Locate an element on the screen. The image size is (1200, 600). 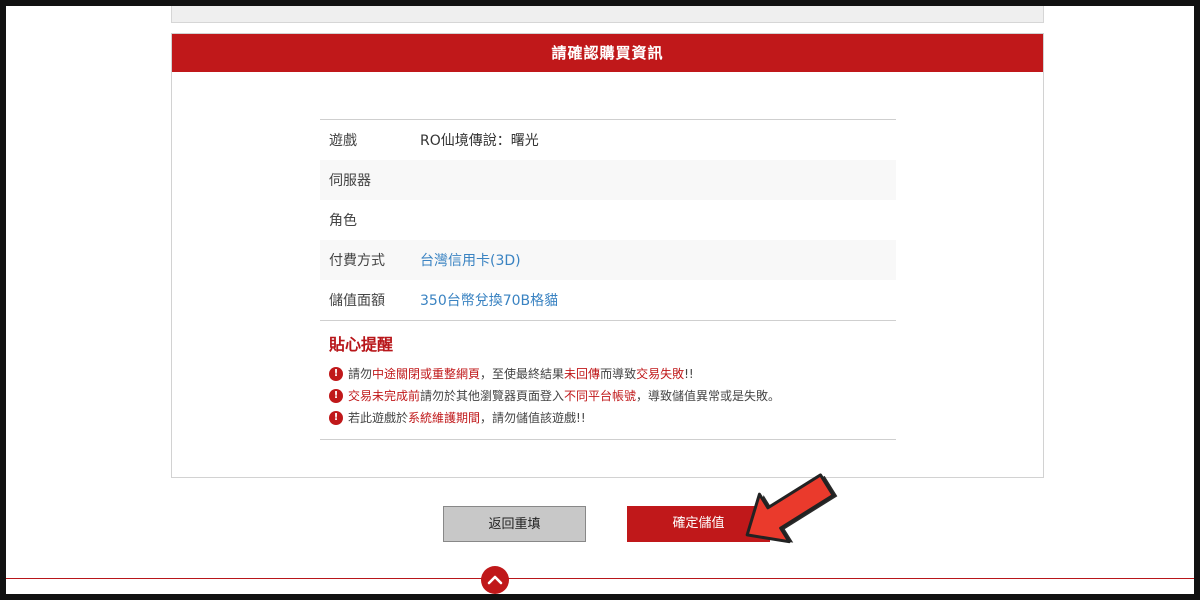
row-label: 付費方式 is located at coordinates (357, 261).